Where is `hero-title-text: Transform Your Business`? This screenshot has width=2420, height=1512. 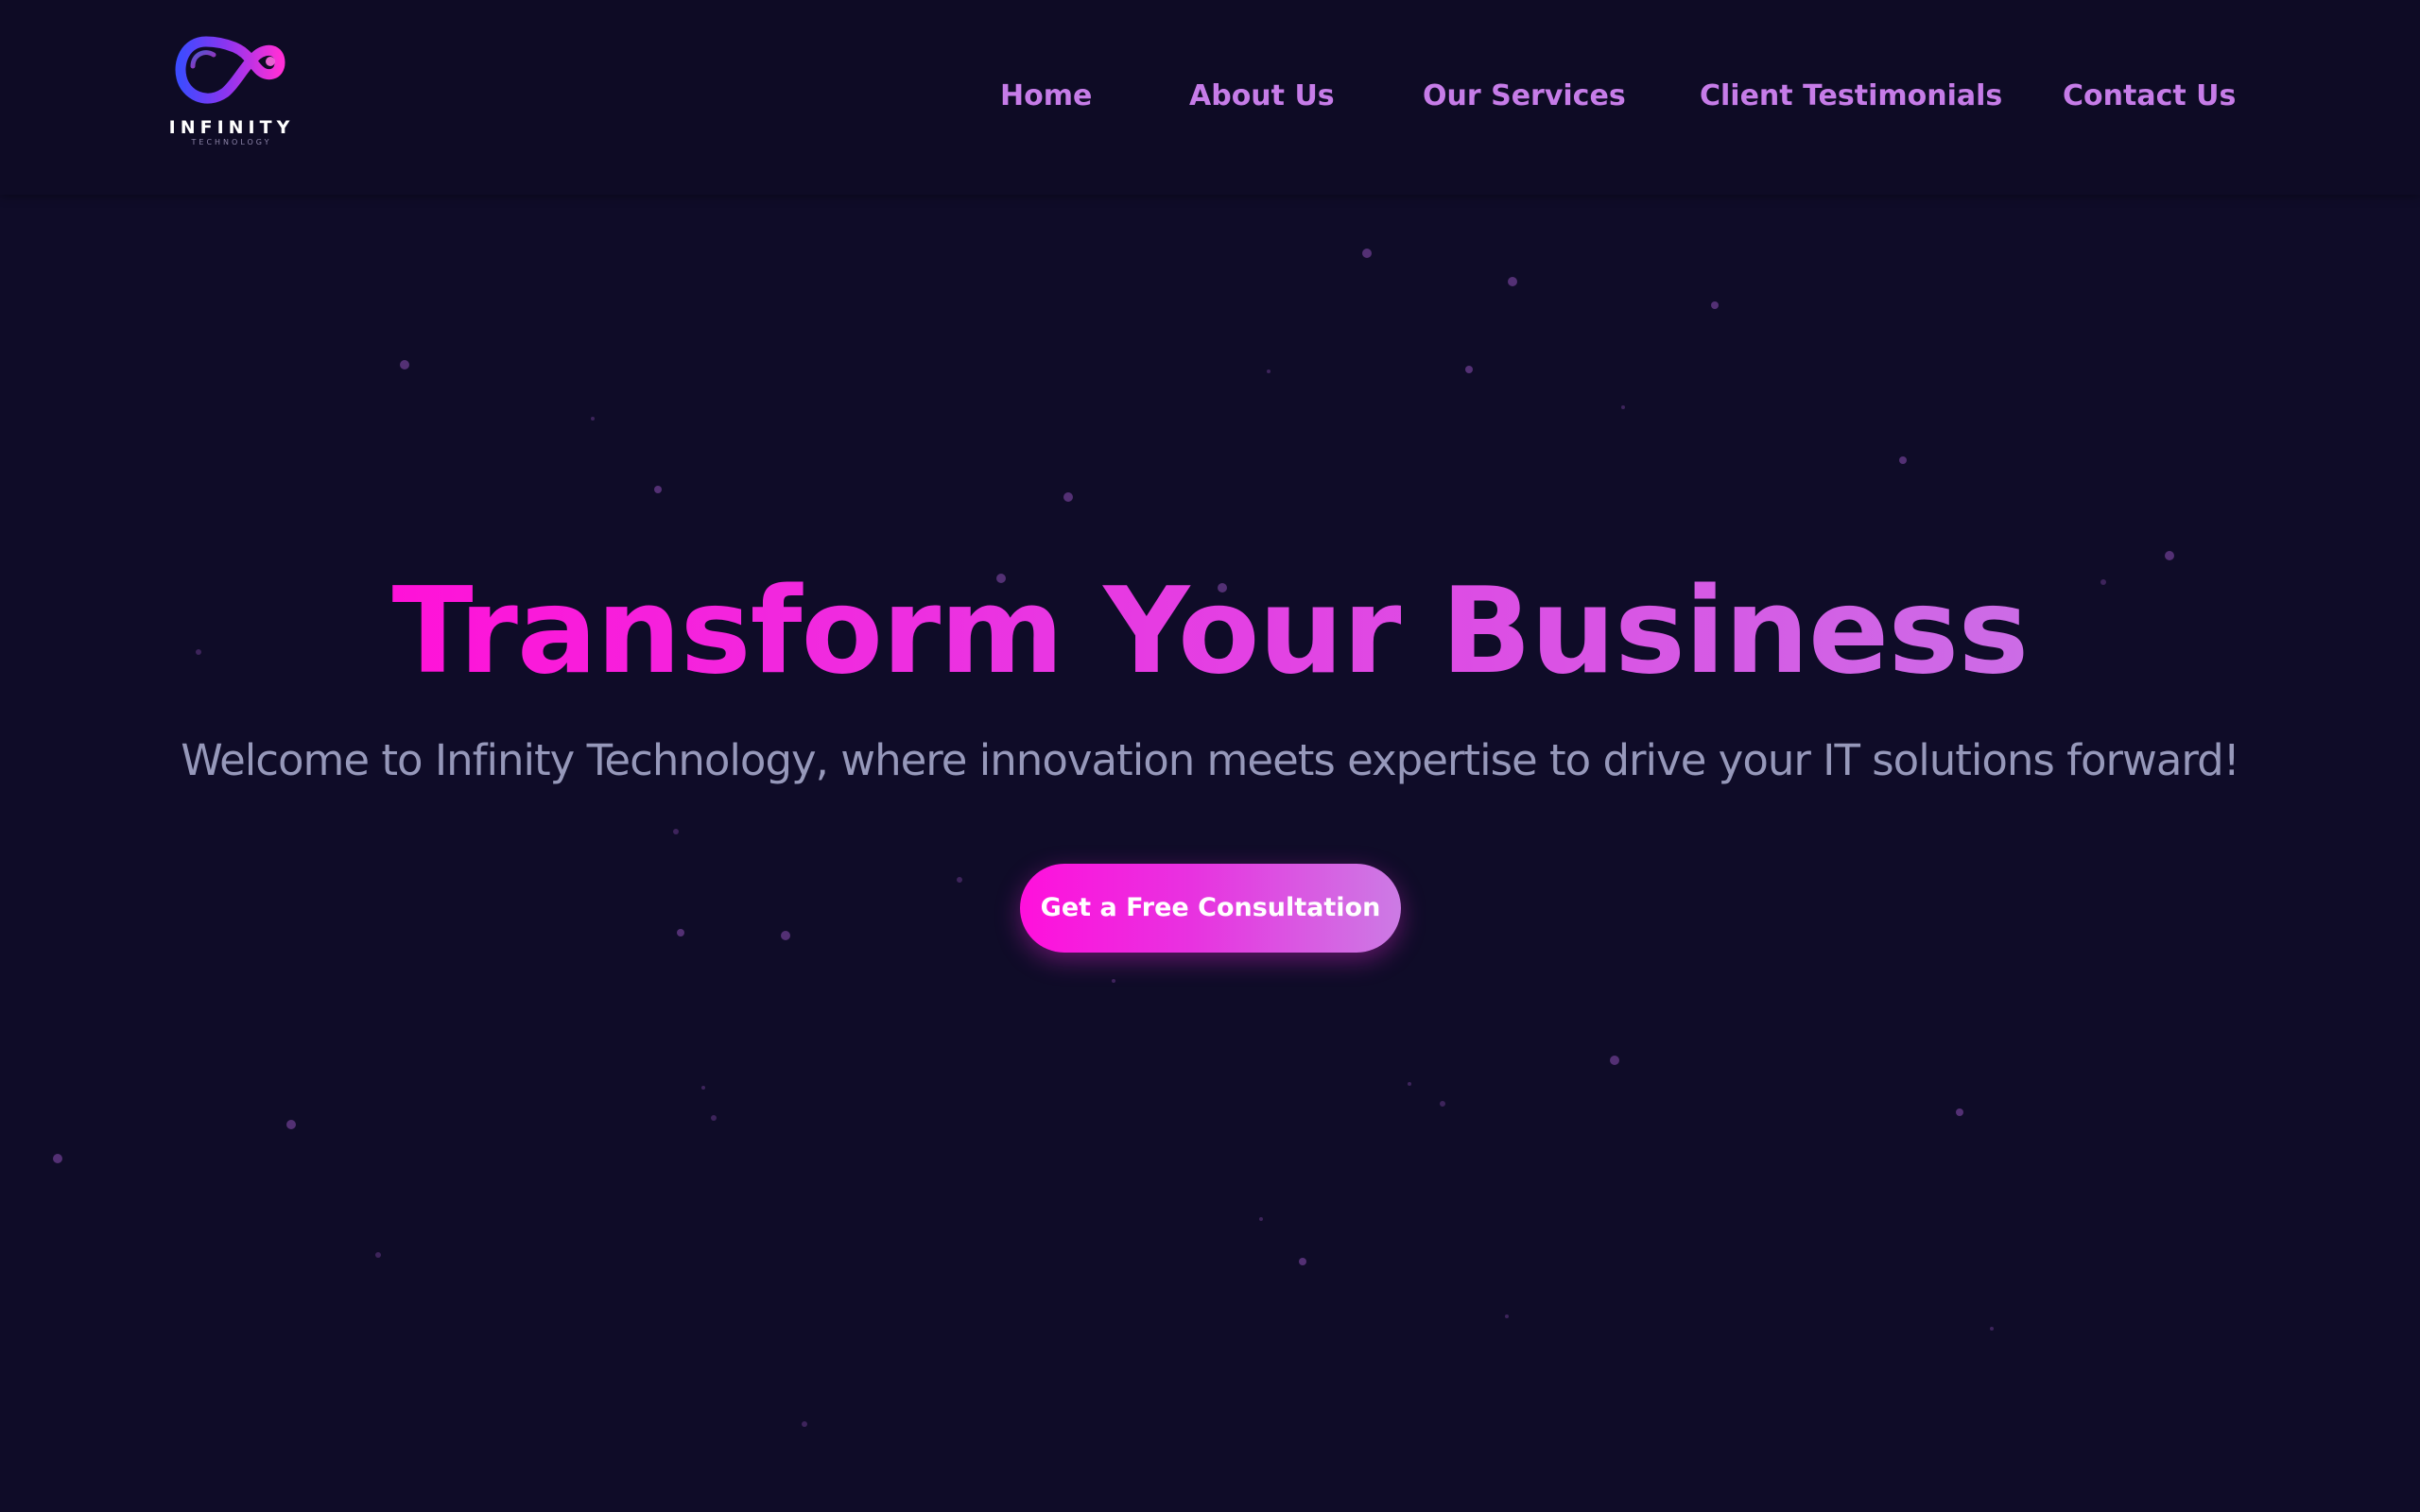
hero-title-text: Transform Your Business is located at coordinates (1210, 630).